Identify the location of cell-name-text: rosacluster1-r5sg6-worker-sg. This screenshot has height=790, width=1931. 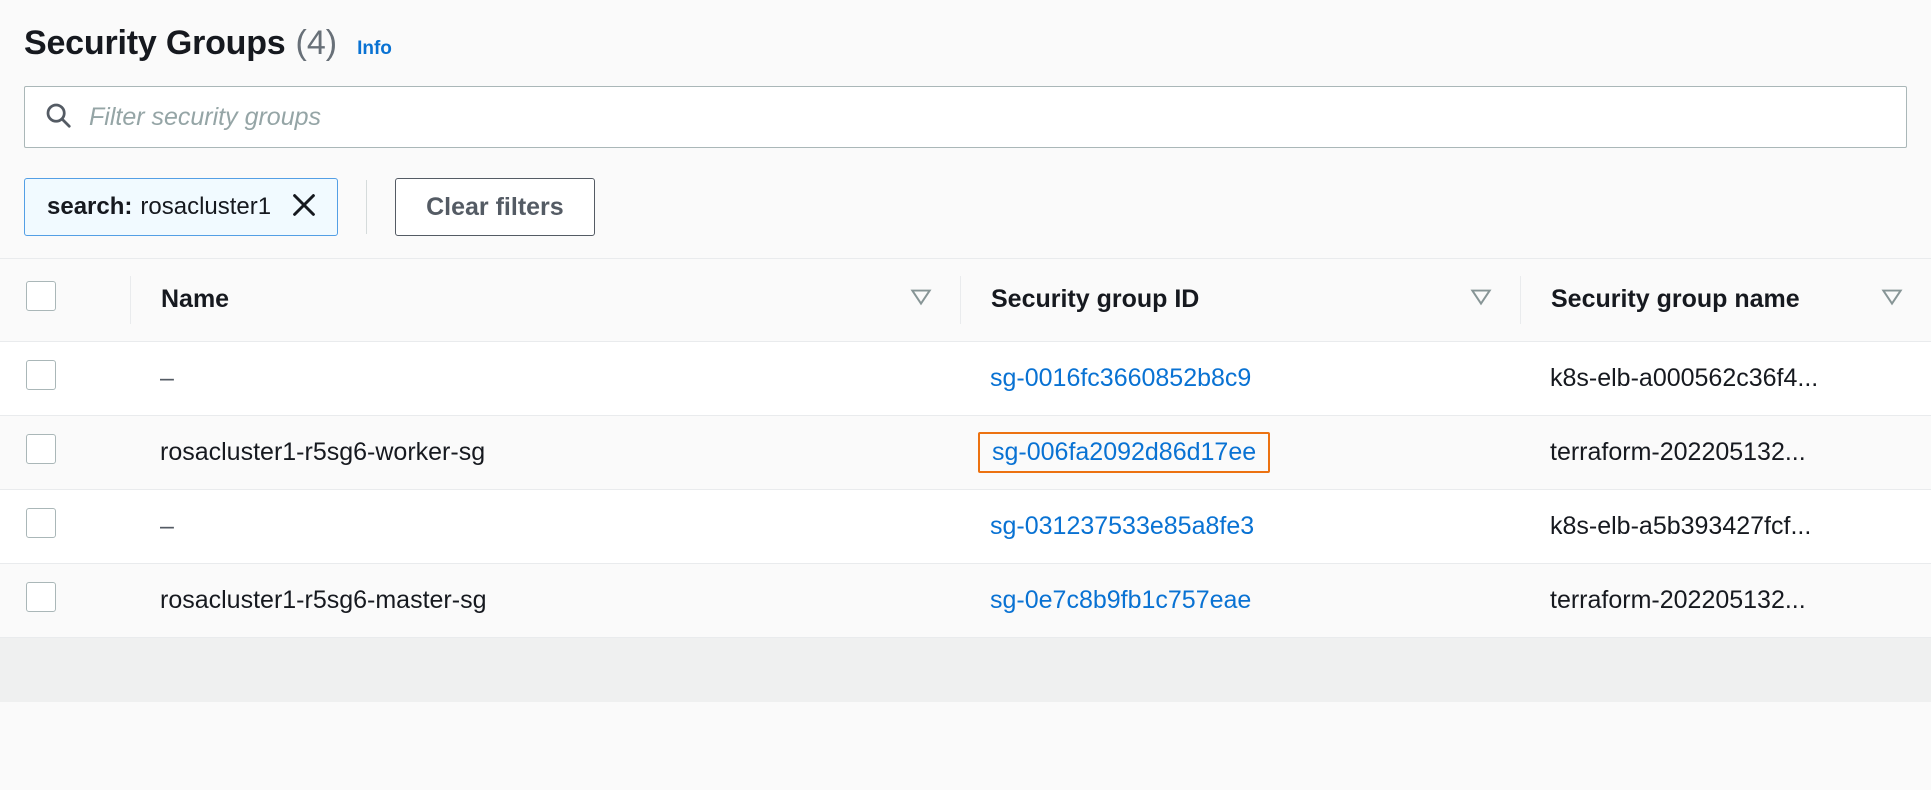
(323, 451).